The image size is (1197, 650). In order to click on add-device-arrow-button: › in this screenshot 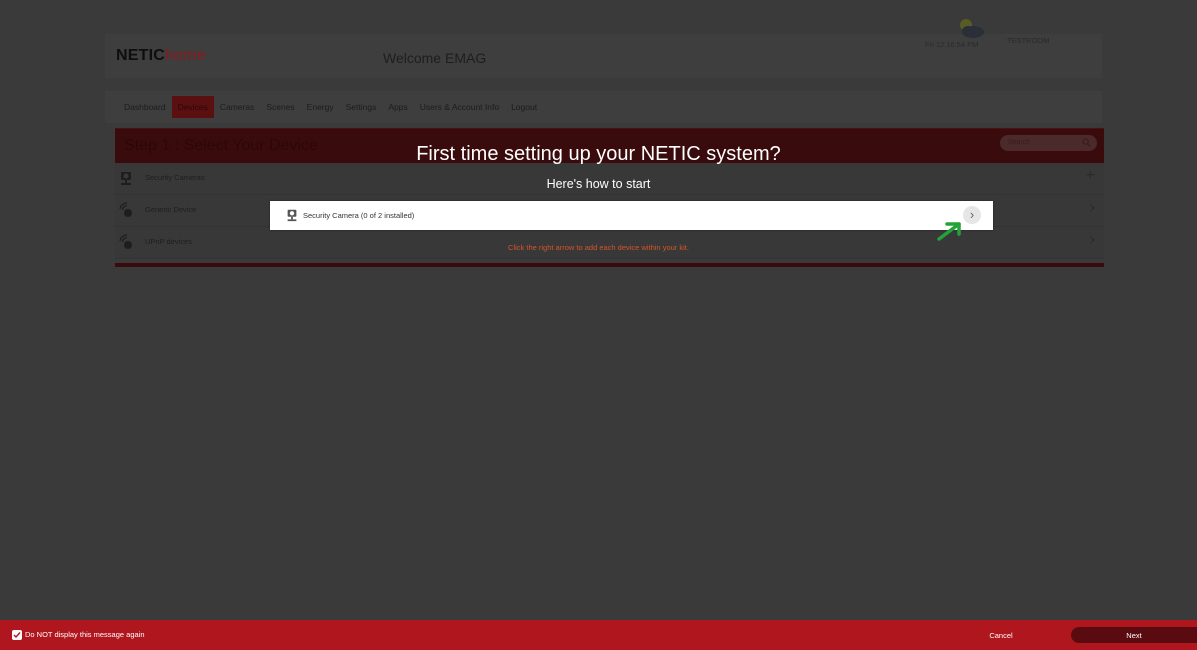, I will do `click(972, 215)`.